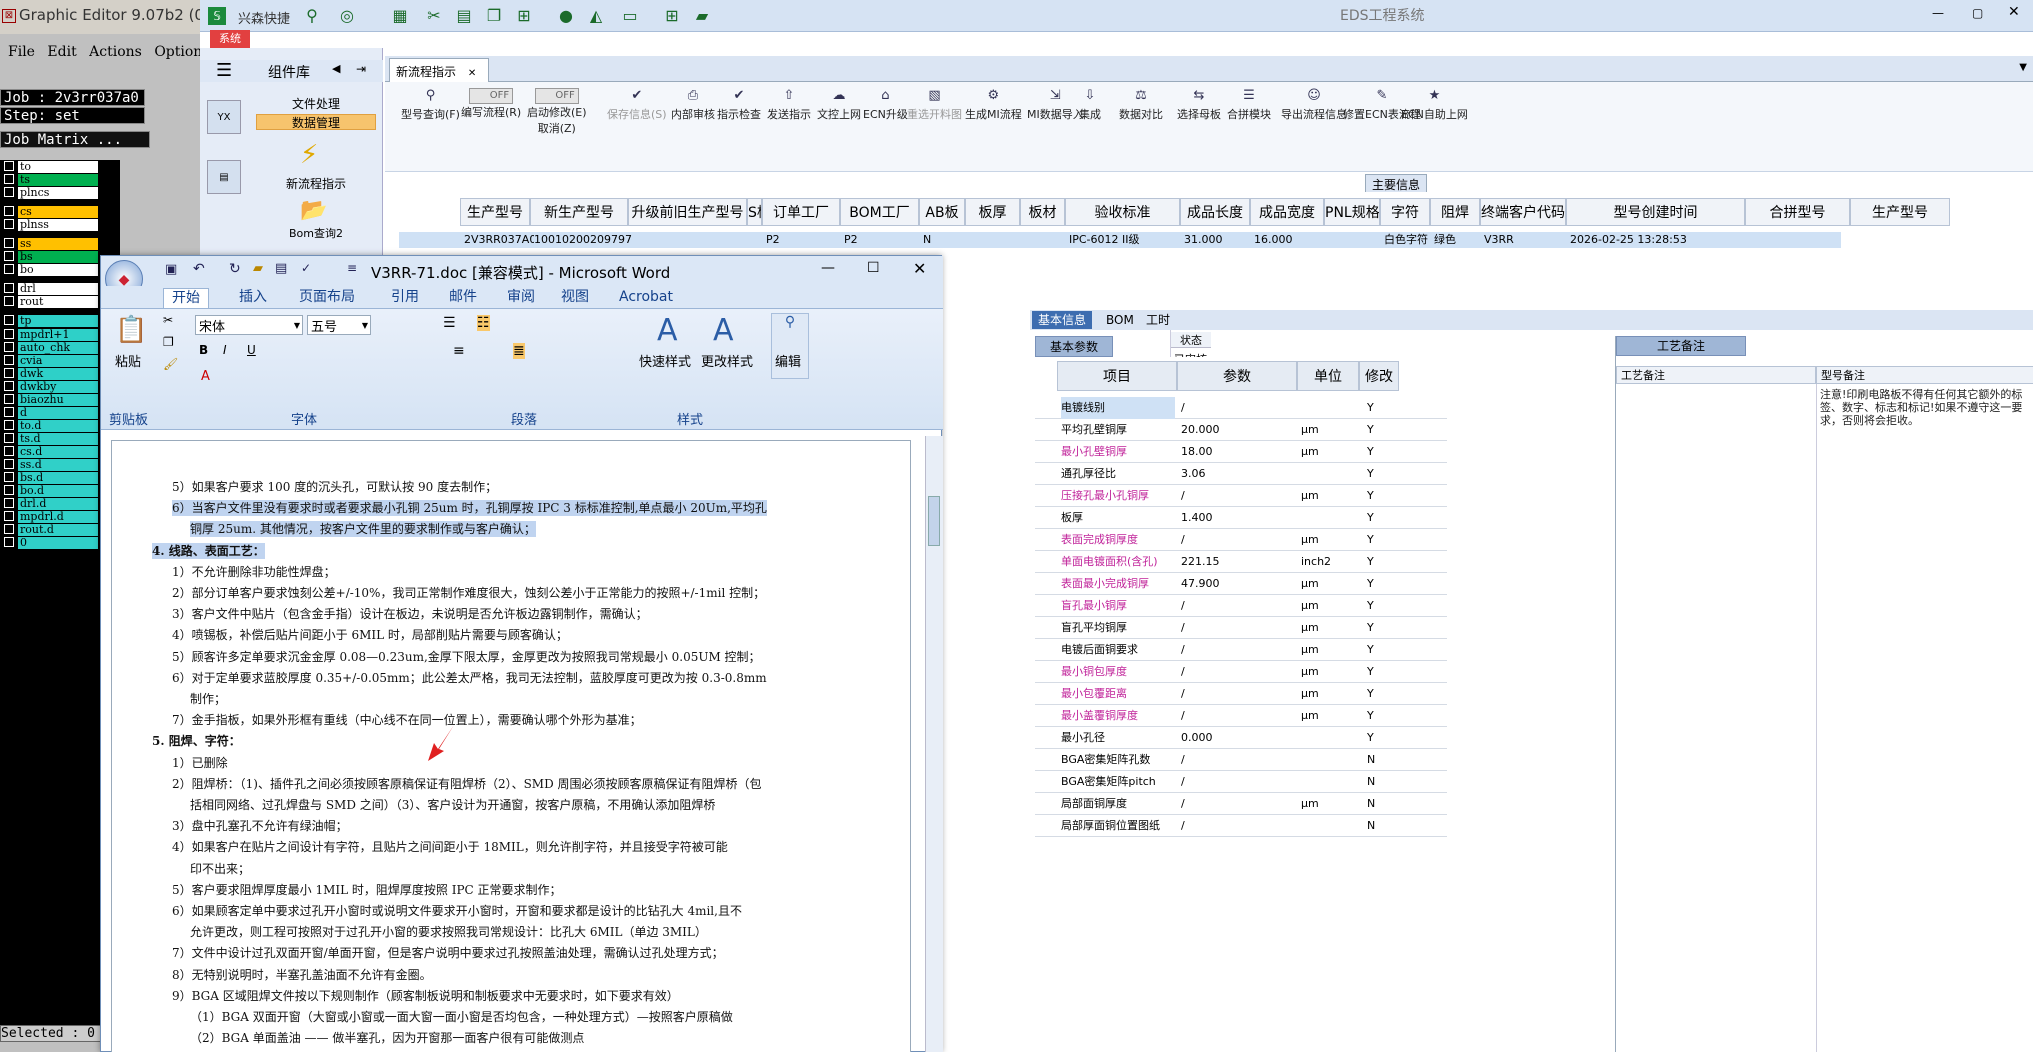 Image resolution: width=2033 pixels, height=1052 pixels. I want to click on table-row: 最小铜包厚度 / μm Y, so click(1241, 672).